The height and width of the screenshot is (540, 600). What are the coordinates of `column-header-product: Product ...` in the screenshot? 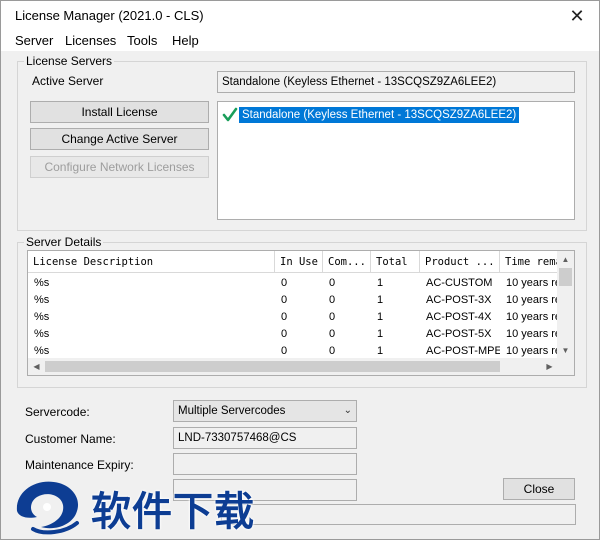 It's located at (460, 262).